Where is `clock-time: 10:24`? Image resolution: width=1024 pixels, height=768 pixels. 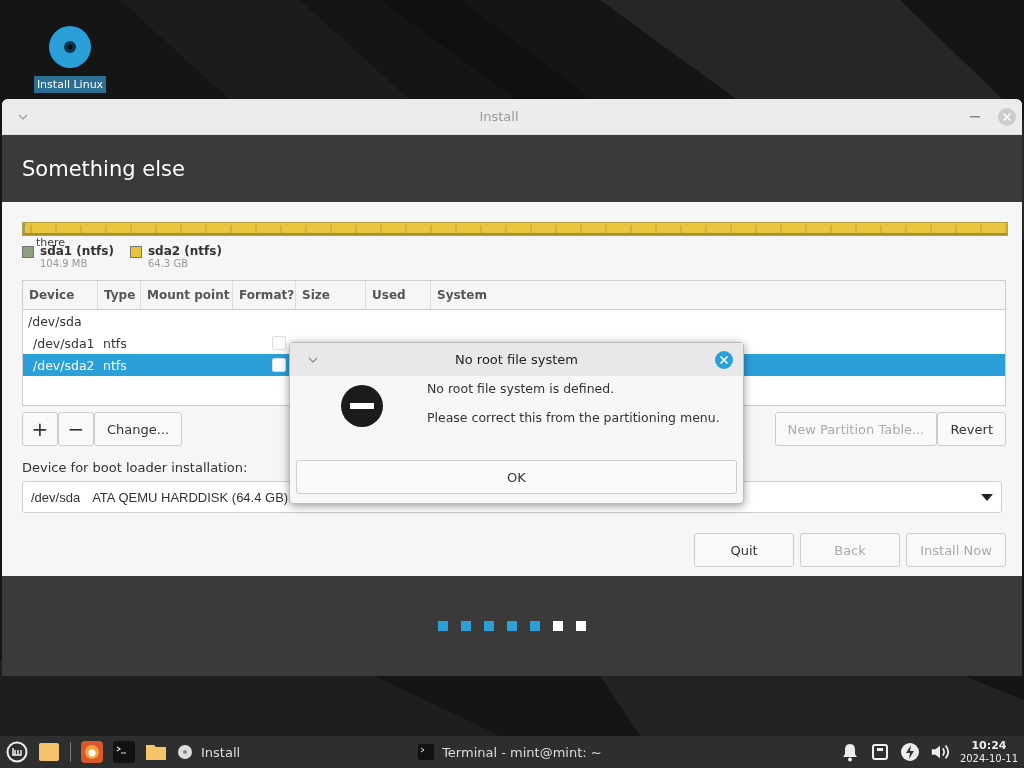 clock-time: 10:24 is located at coordinates (989, 745).